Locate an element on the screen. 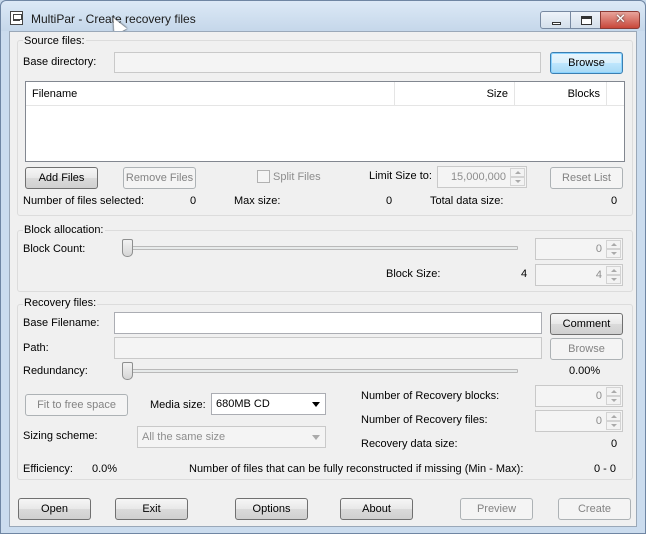 The width and height of the screenshot is (646, 534). limit-size-down-arrow-icon is located at coordinates (517, 181).